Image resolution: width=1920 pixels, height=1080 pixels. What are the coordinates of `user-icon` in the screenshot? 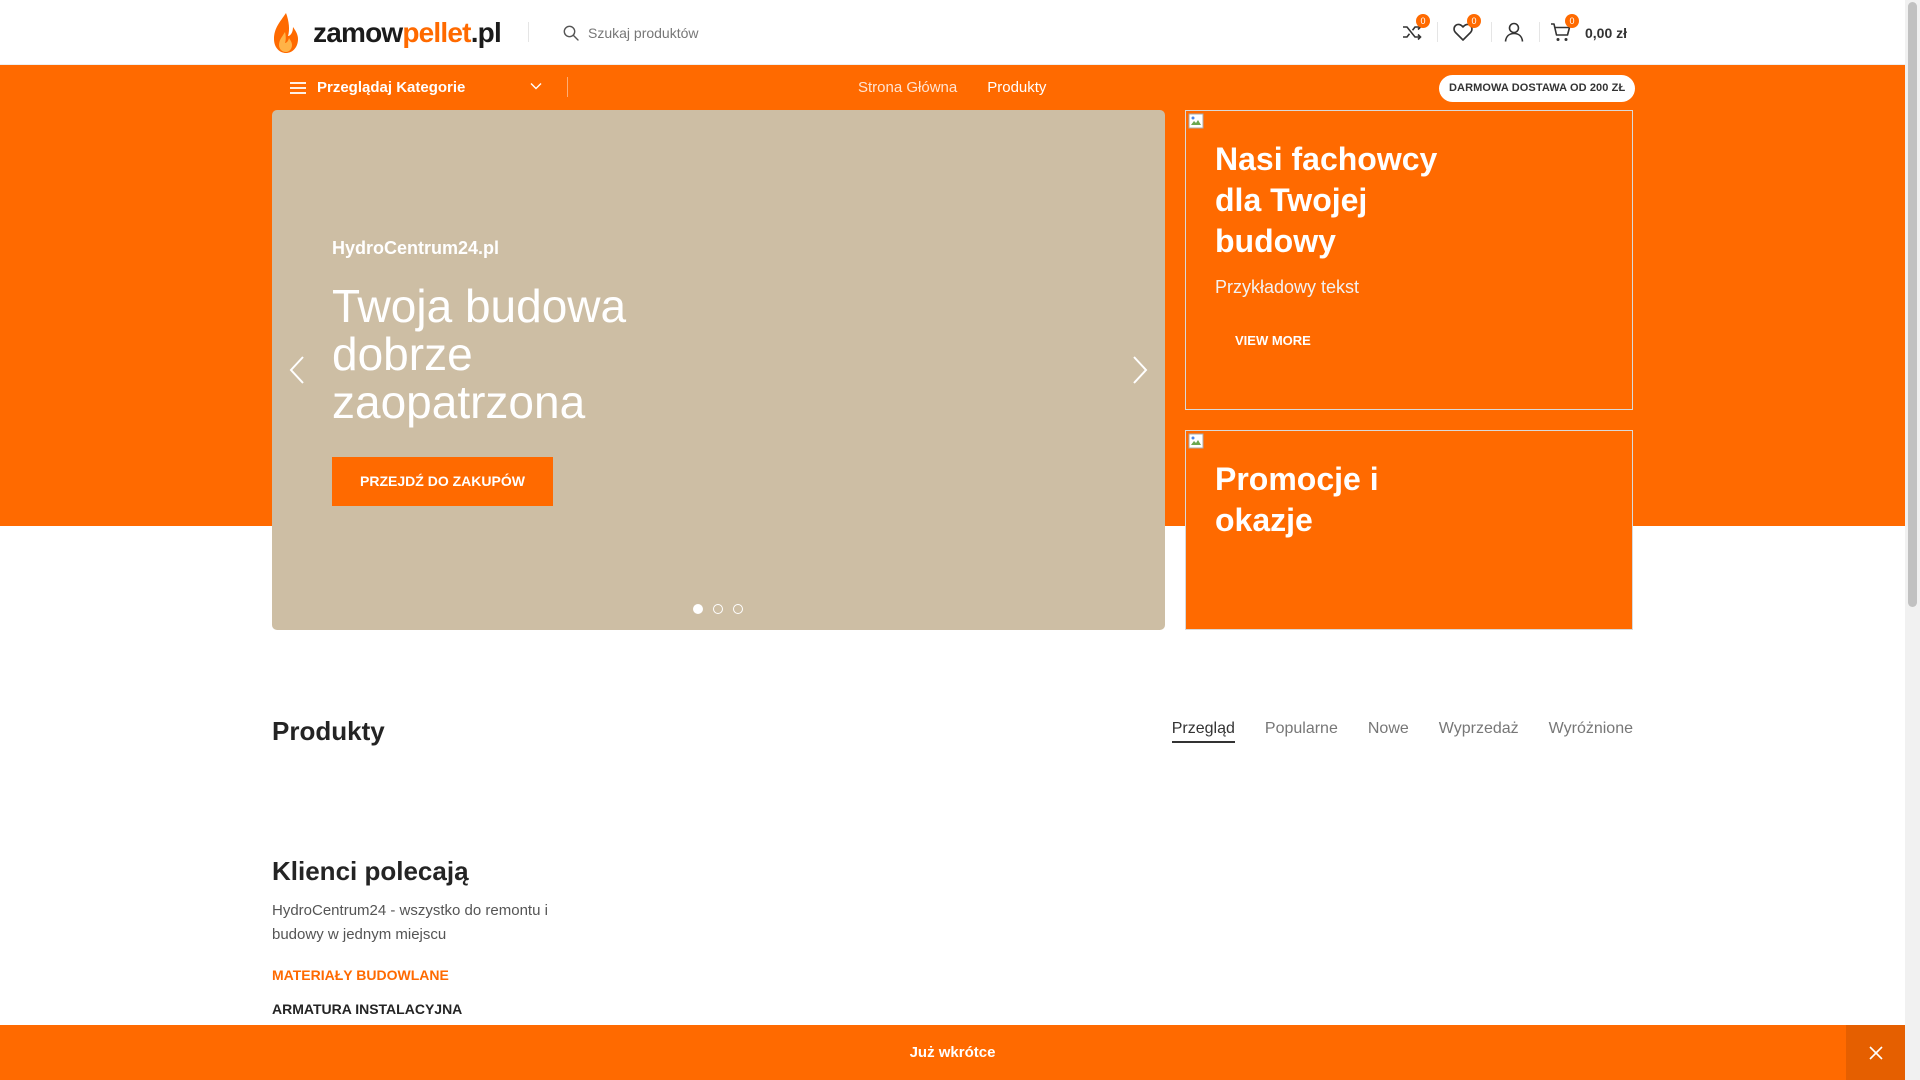 It's located at (1514, 32).